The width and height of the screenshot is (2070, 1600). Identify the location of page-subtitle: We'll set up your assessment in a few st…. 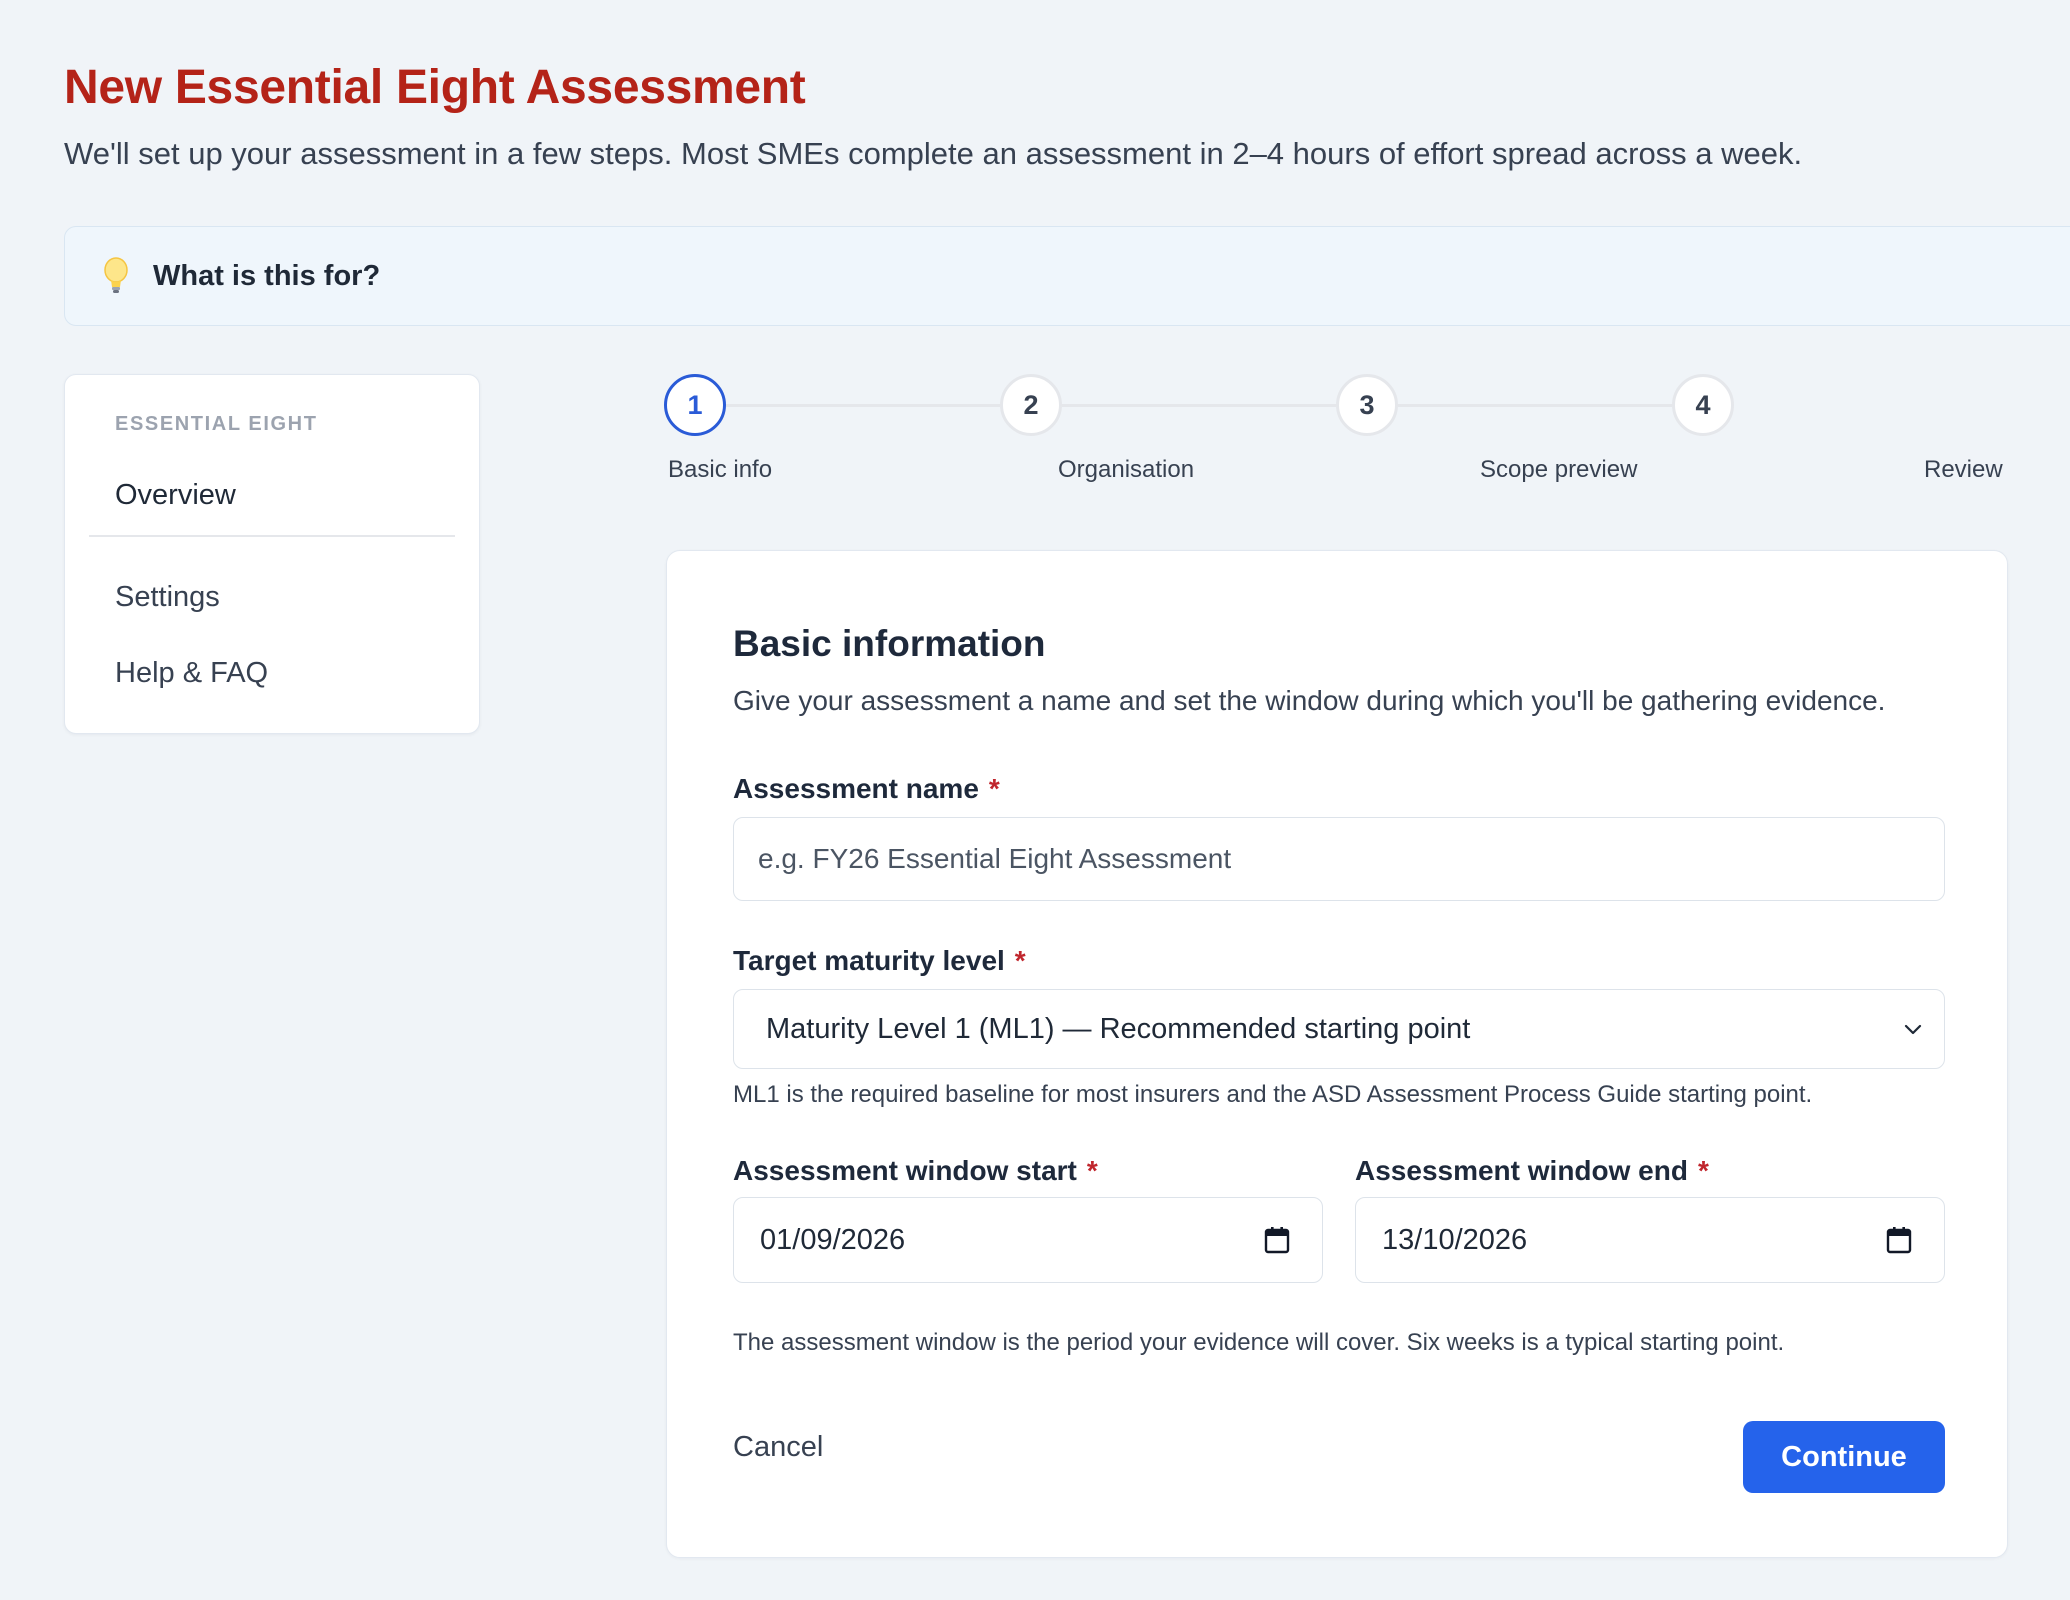
(933, 153).